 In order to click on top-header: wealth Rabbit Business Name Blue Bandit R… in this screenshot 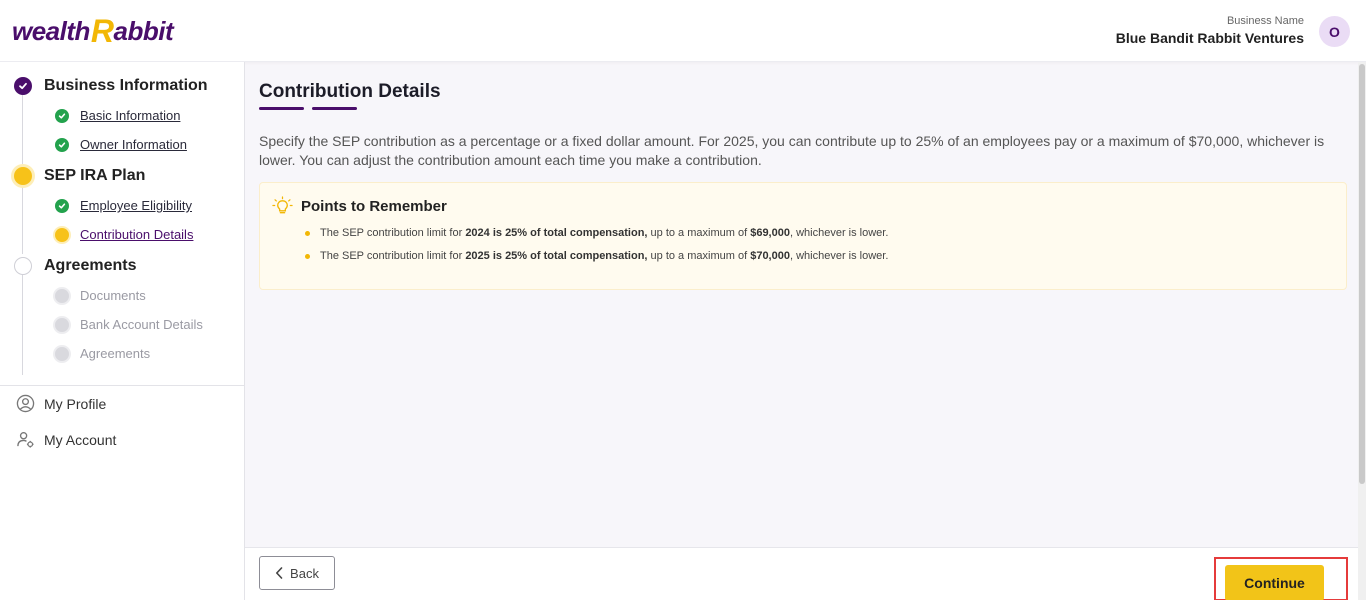, I will do `click(683, 31)`.